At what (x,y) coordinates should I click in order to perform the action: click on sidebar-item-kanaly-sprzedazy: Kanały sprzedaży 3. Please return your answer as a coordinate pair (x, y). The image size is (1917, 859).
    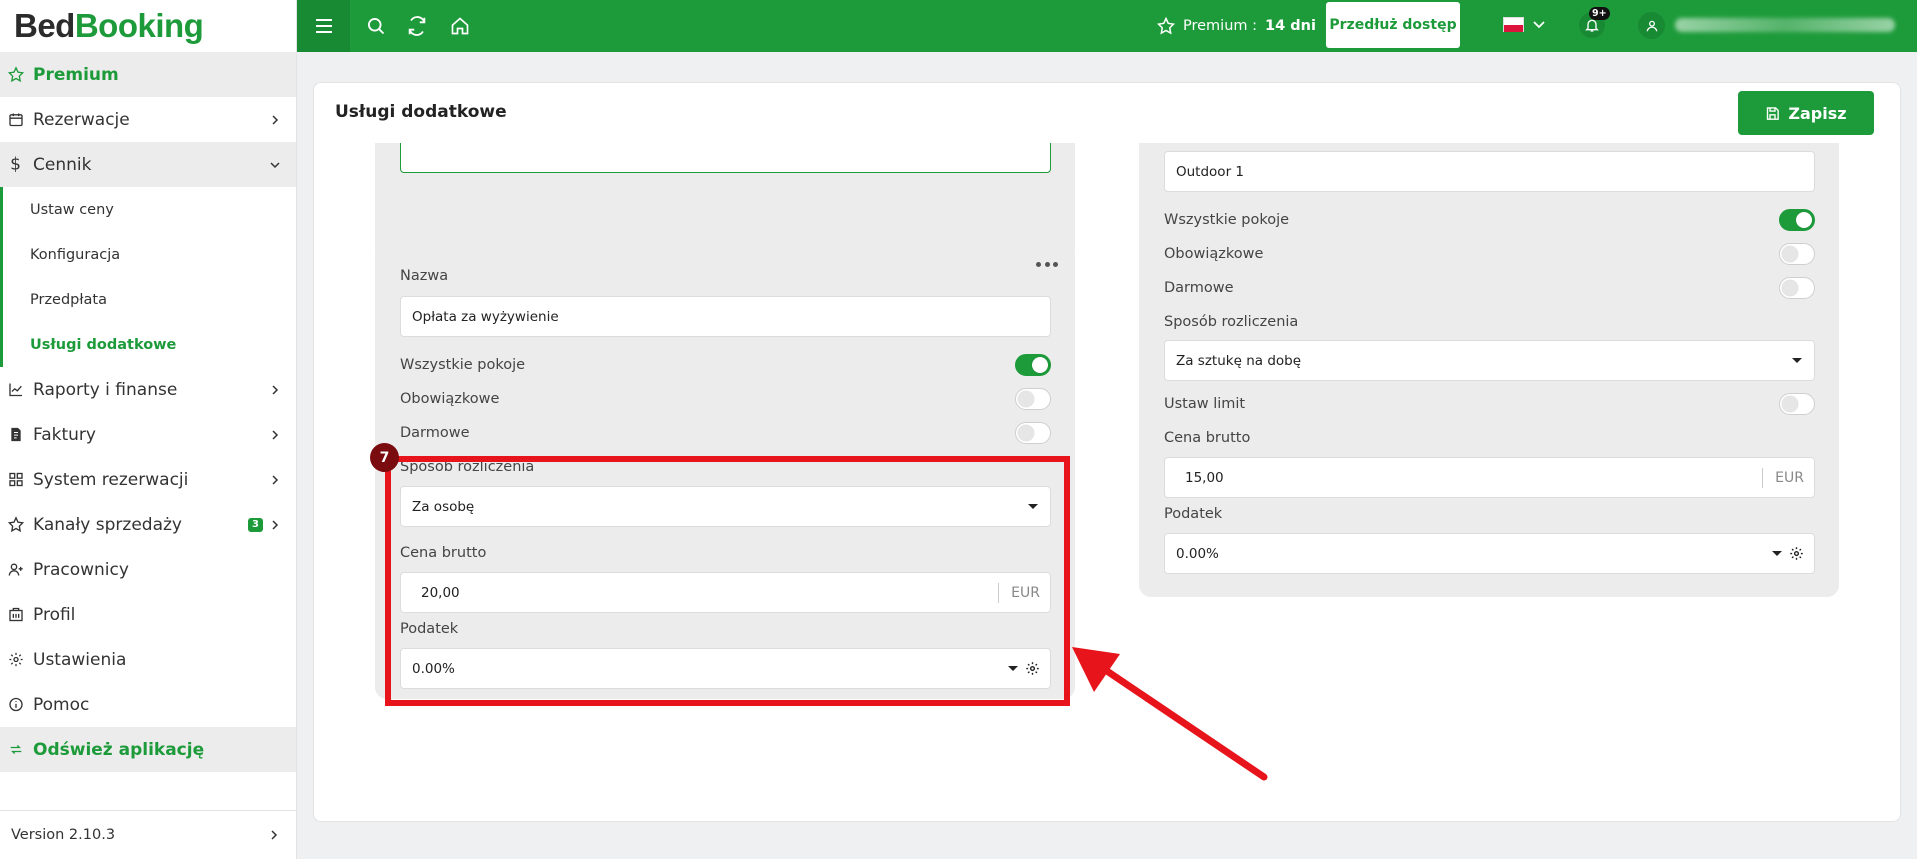
    Looking at the image, I should click on (148, 524).